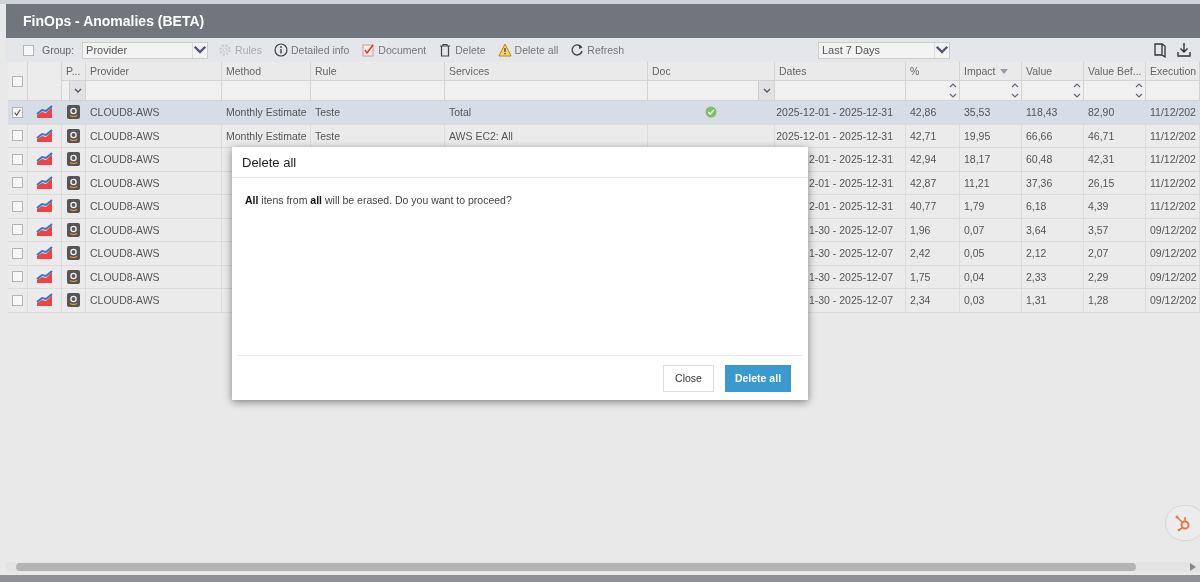  I want to click on table-cell: 4,39, so click(1115, 207).